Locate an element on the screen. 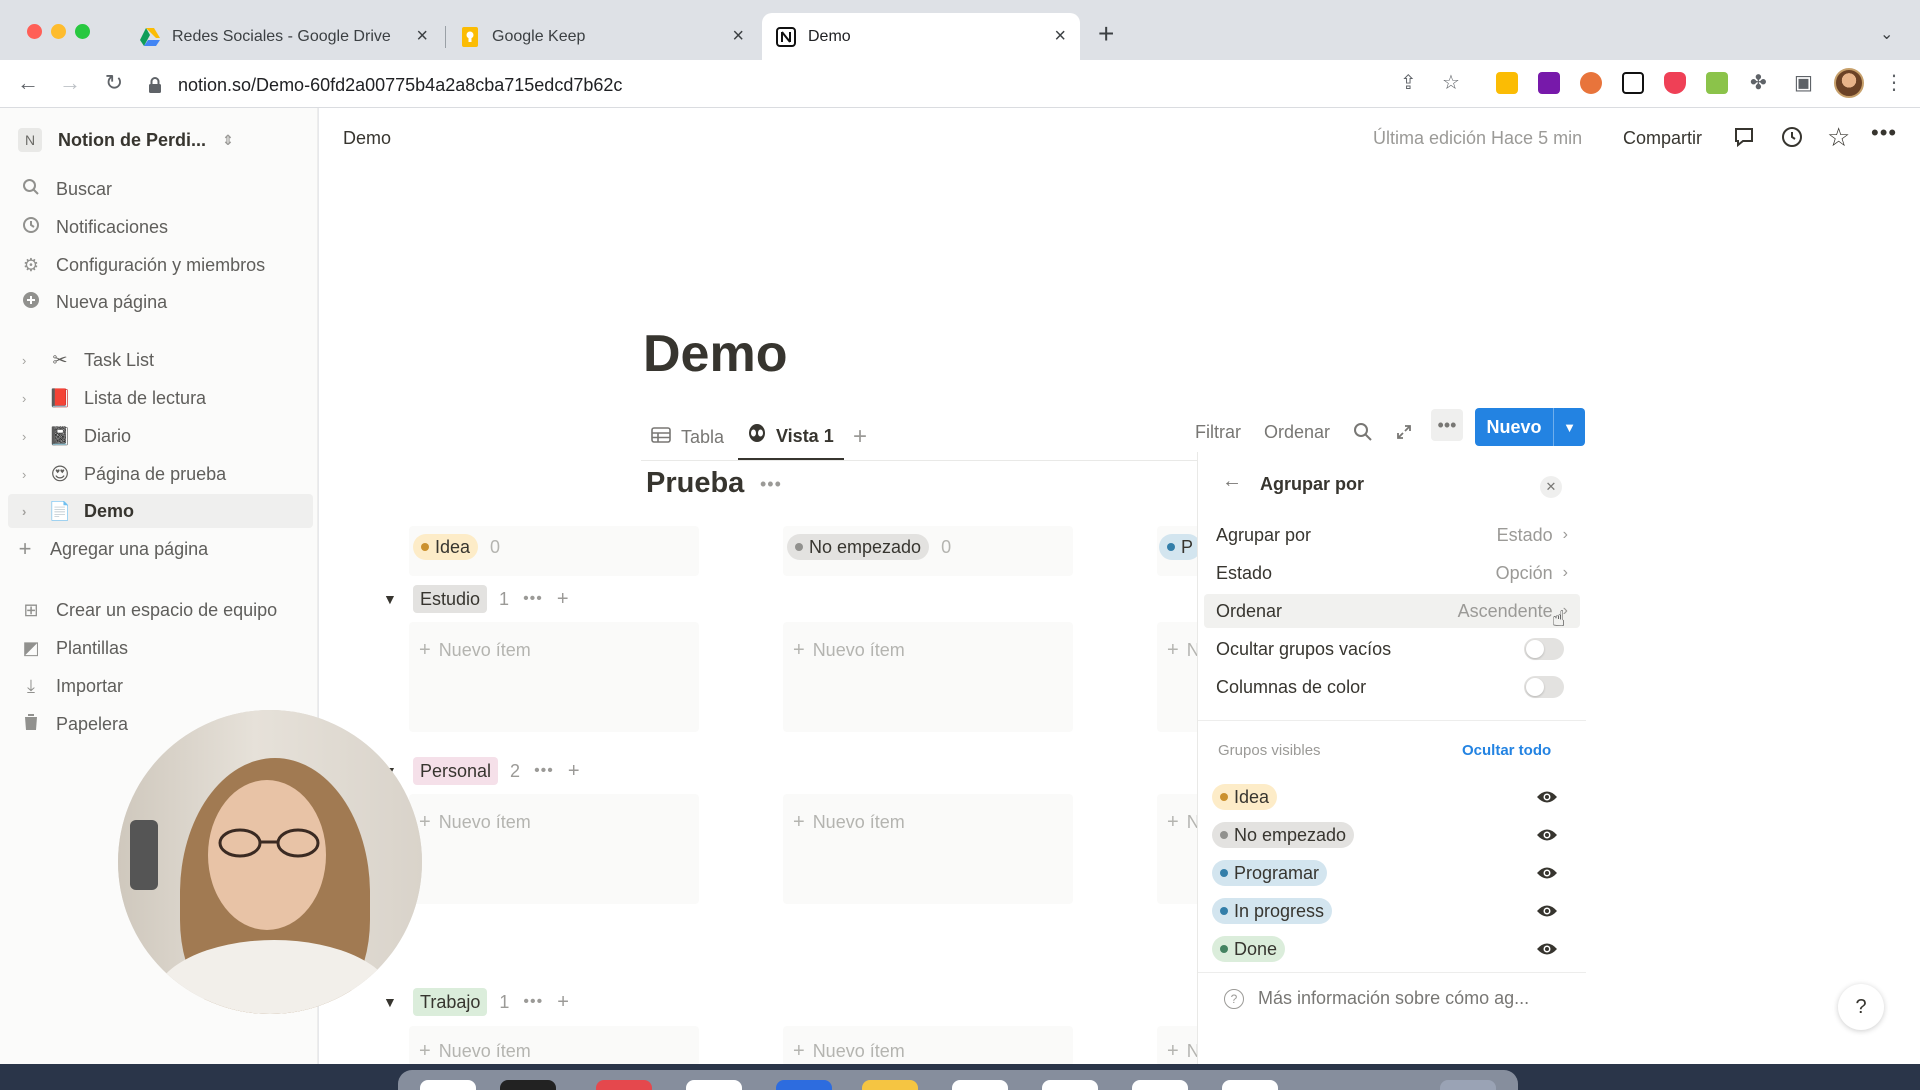 Image resolution: width=1920 pixels, height=1090 pixels. history-clock-icon is located at coordinates (1792, 139).